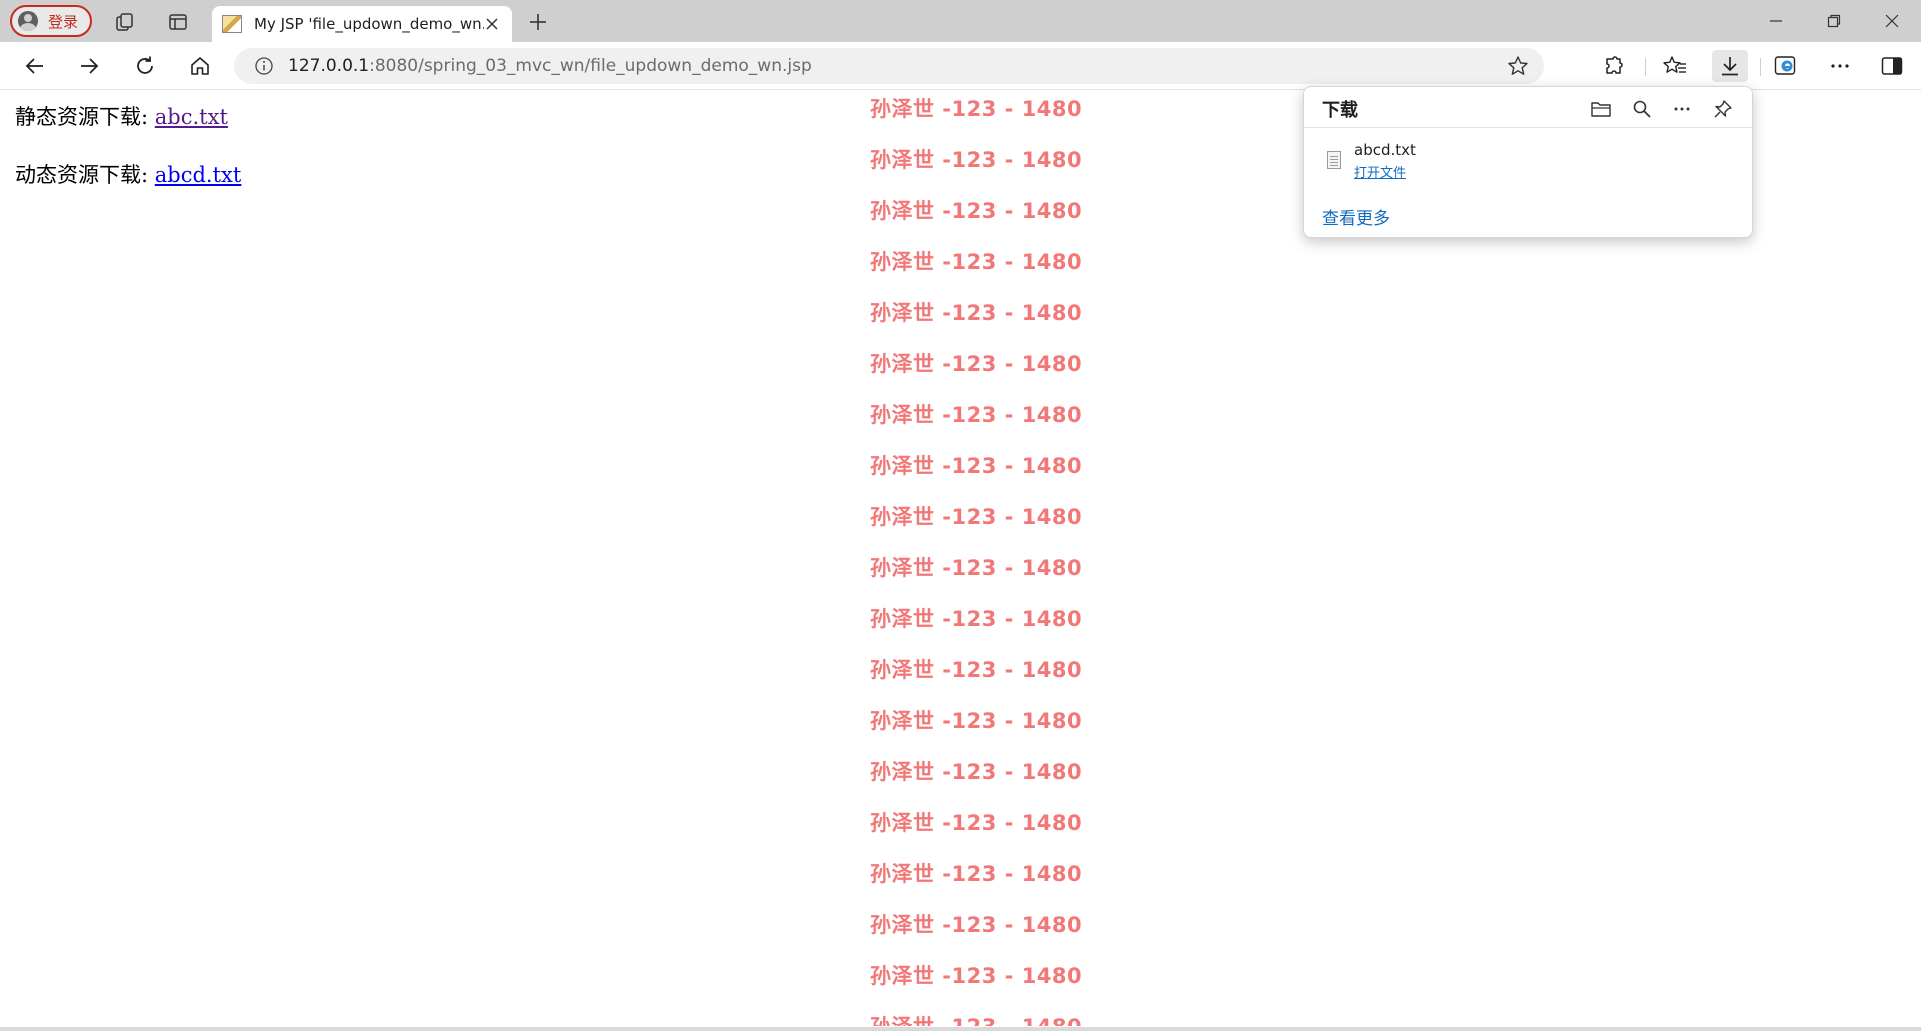 This screenshot has width=1921, height=1031. What do you see at coordinates (264, 66) in the screenshot?
I see `info-icon` at bounding box center [264, 66].